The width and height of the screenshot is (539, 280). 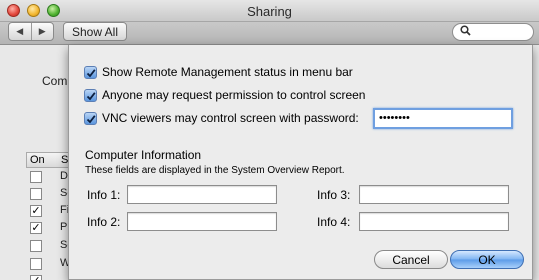 I want to click on computer-information-title: Computer Information, so click(x=143, y=155).